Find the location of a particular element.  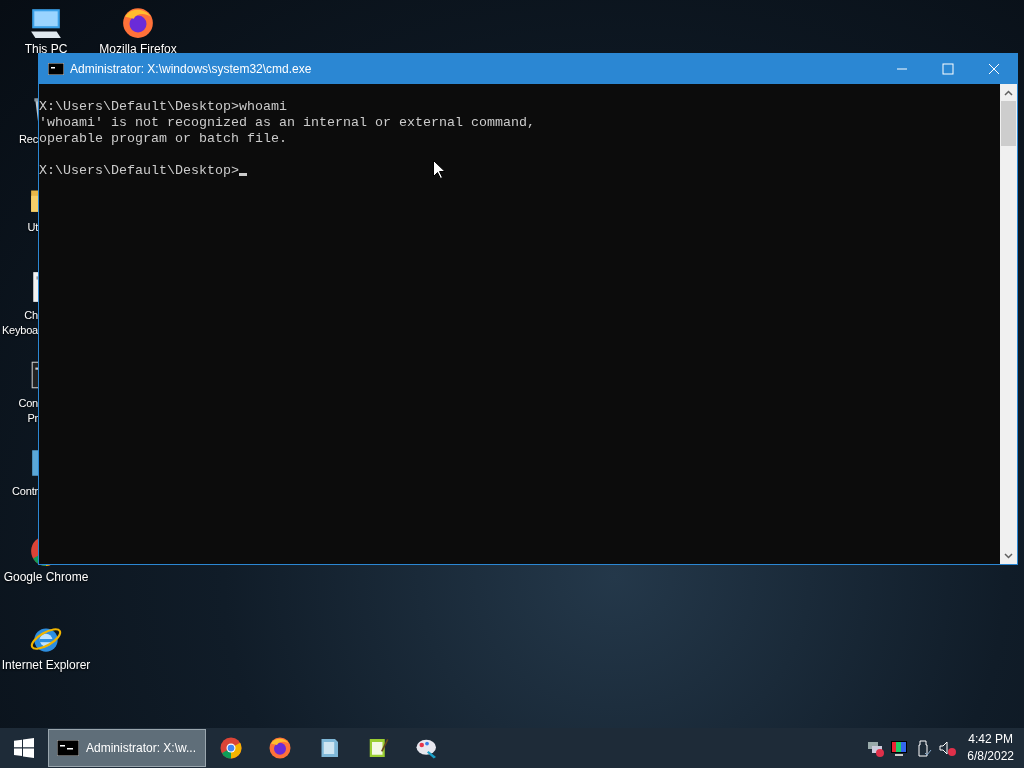

computer-icon is located at coordinates (46, 23).